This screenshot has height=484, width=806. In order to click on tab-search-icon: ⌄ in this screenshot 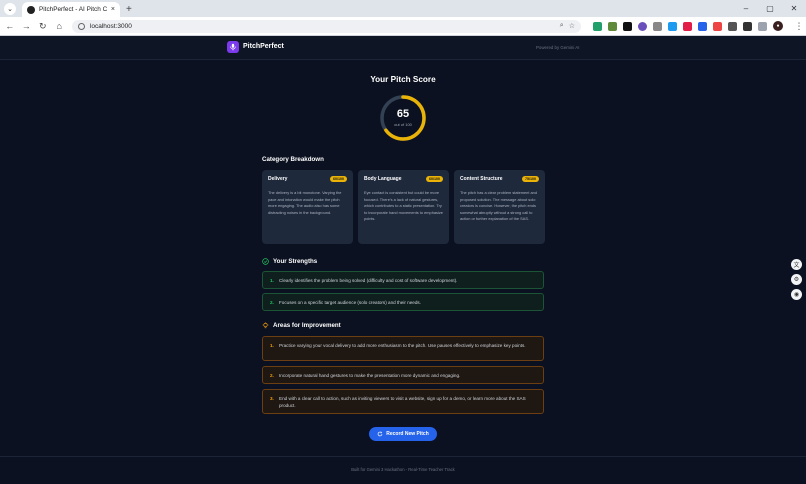, I will do `click(10, 9)`.